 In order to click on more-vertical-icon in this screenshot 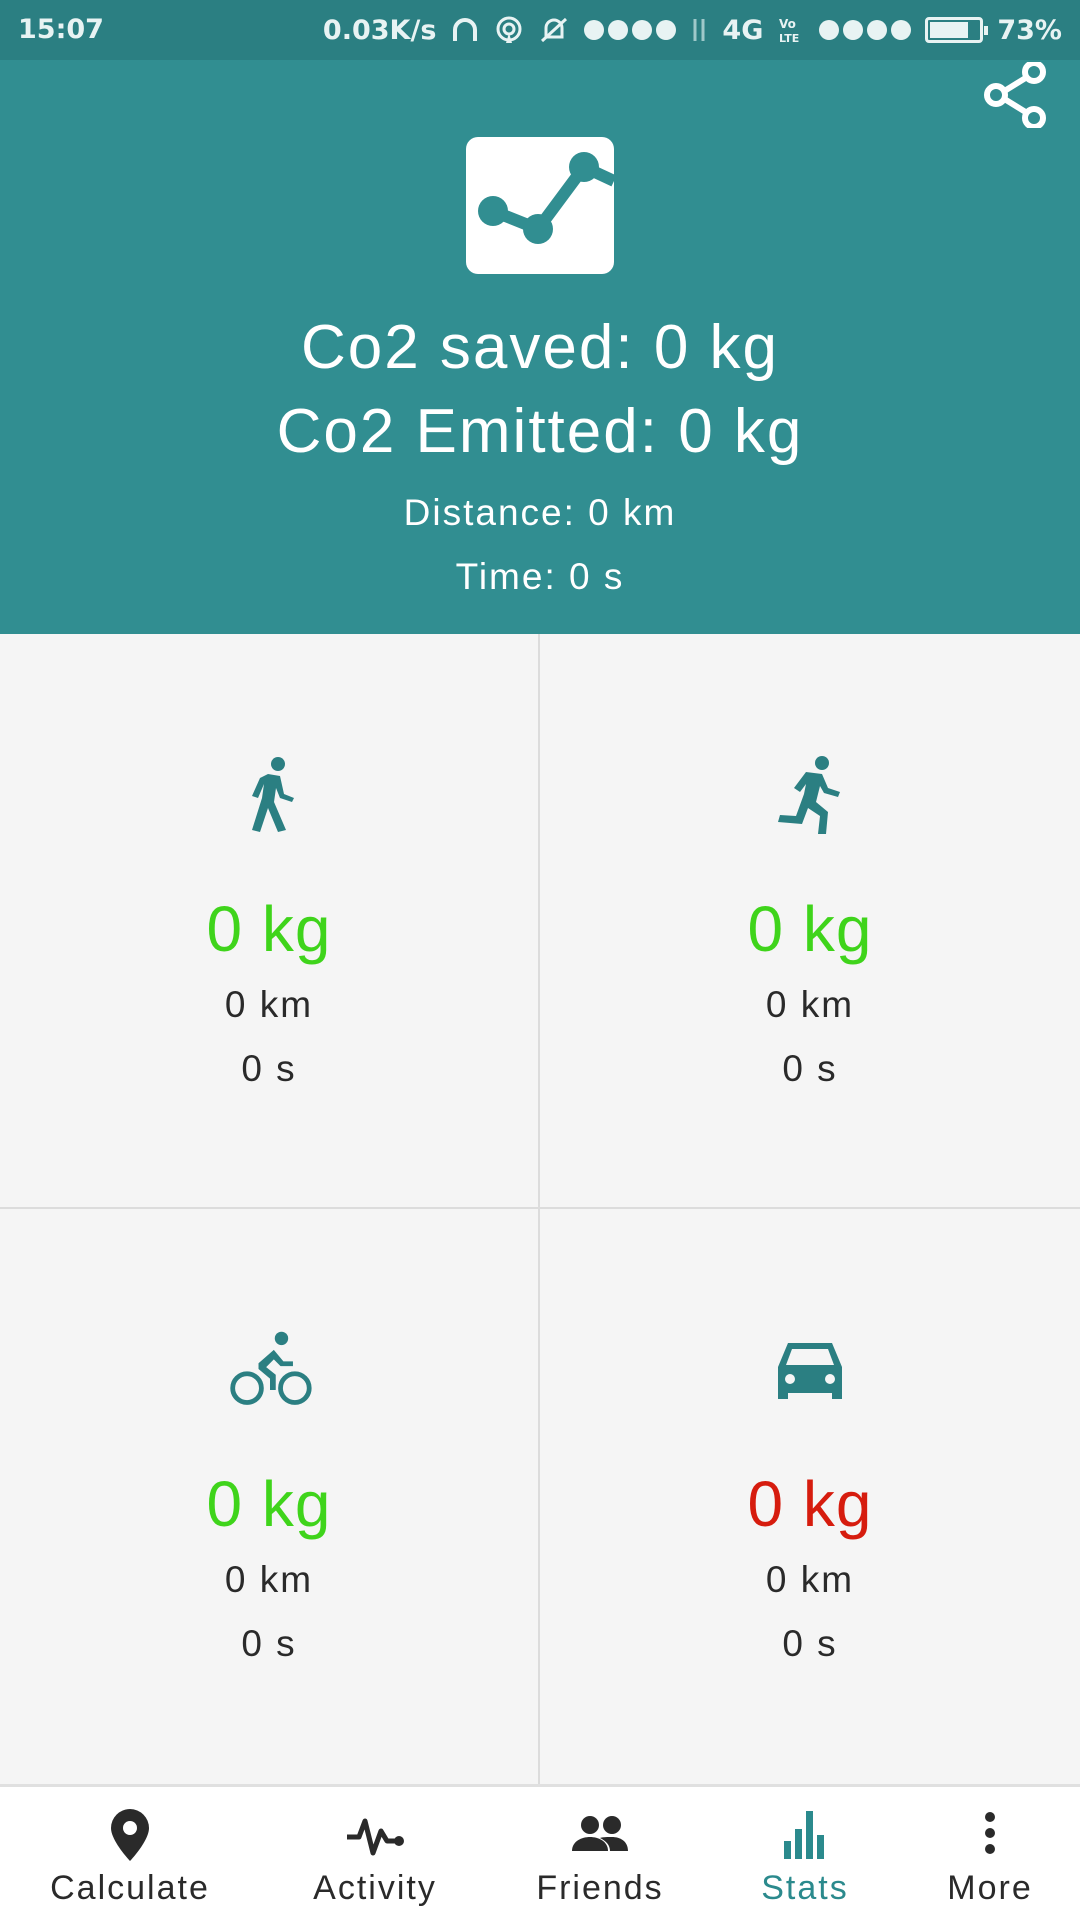, I will do `click(990, 1833)`.